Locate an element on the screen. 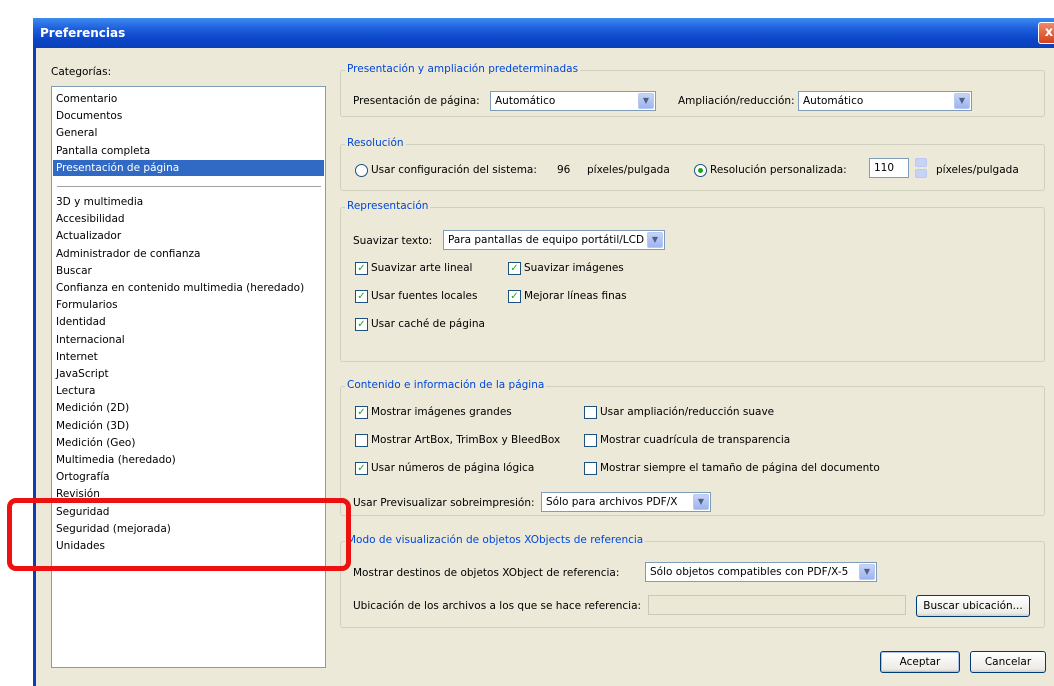 The width and height of the screenshot is (1054, 686). smooth-text-select: Para pantallas de equipo portátil/LCD ▼ is located at coordinates (554, 240).